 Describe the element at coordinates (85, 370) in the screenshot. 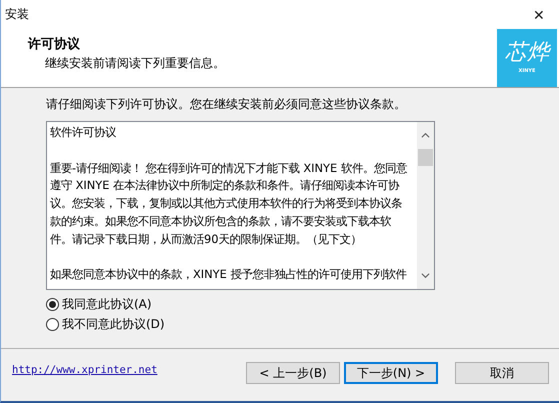

I see `website-link: http://www.xprinter.net` at that location.